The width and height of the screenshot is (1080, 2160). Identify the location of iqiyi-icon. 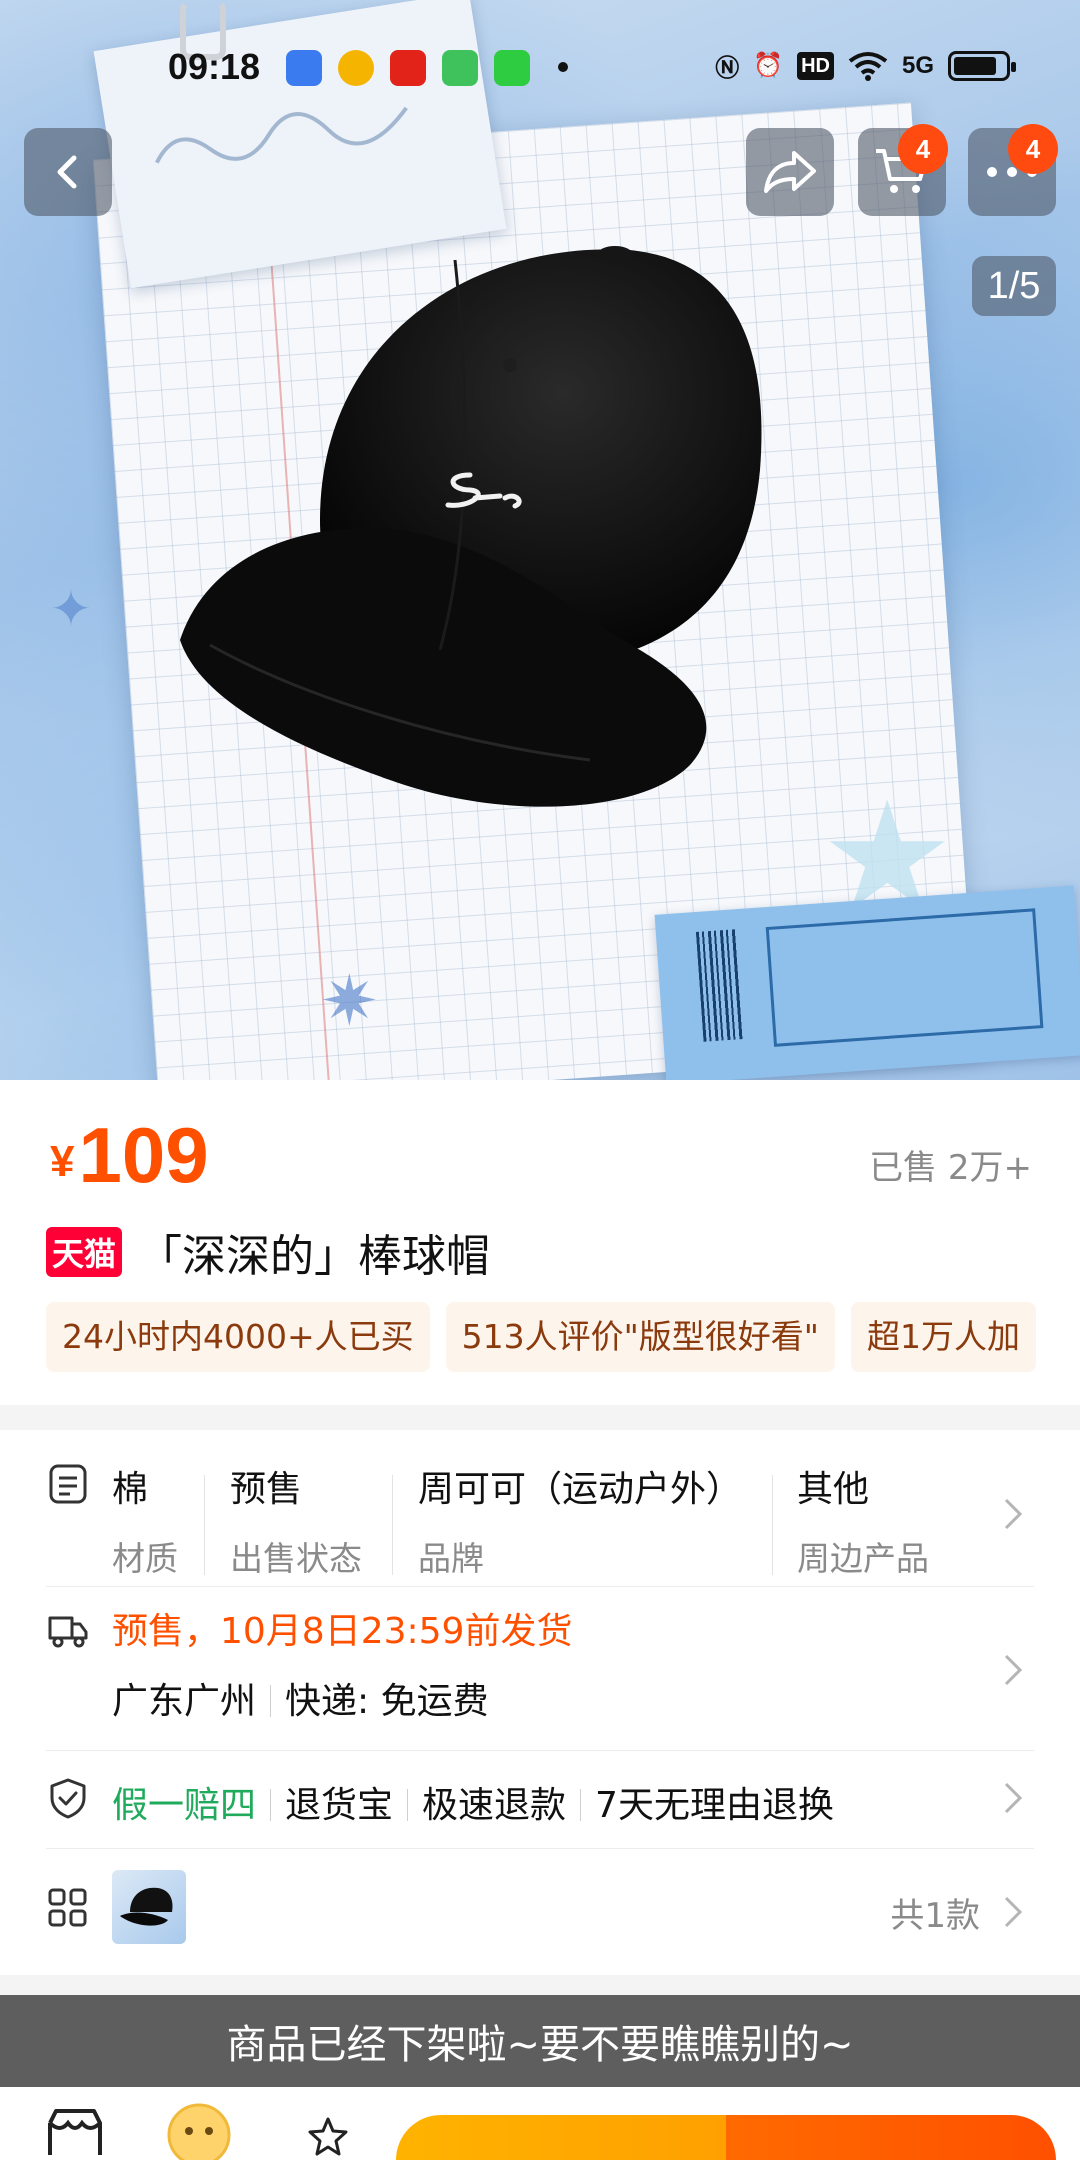
(512, 68).